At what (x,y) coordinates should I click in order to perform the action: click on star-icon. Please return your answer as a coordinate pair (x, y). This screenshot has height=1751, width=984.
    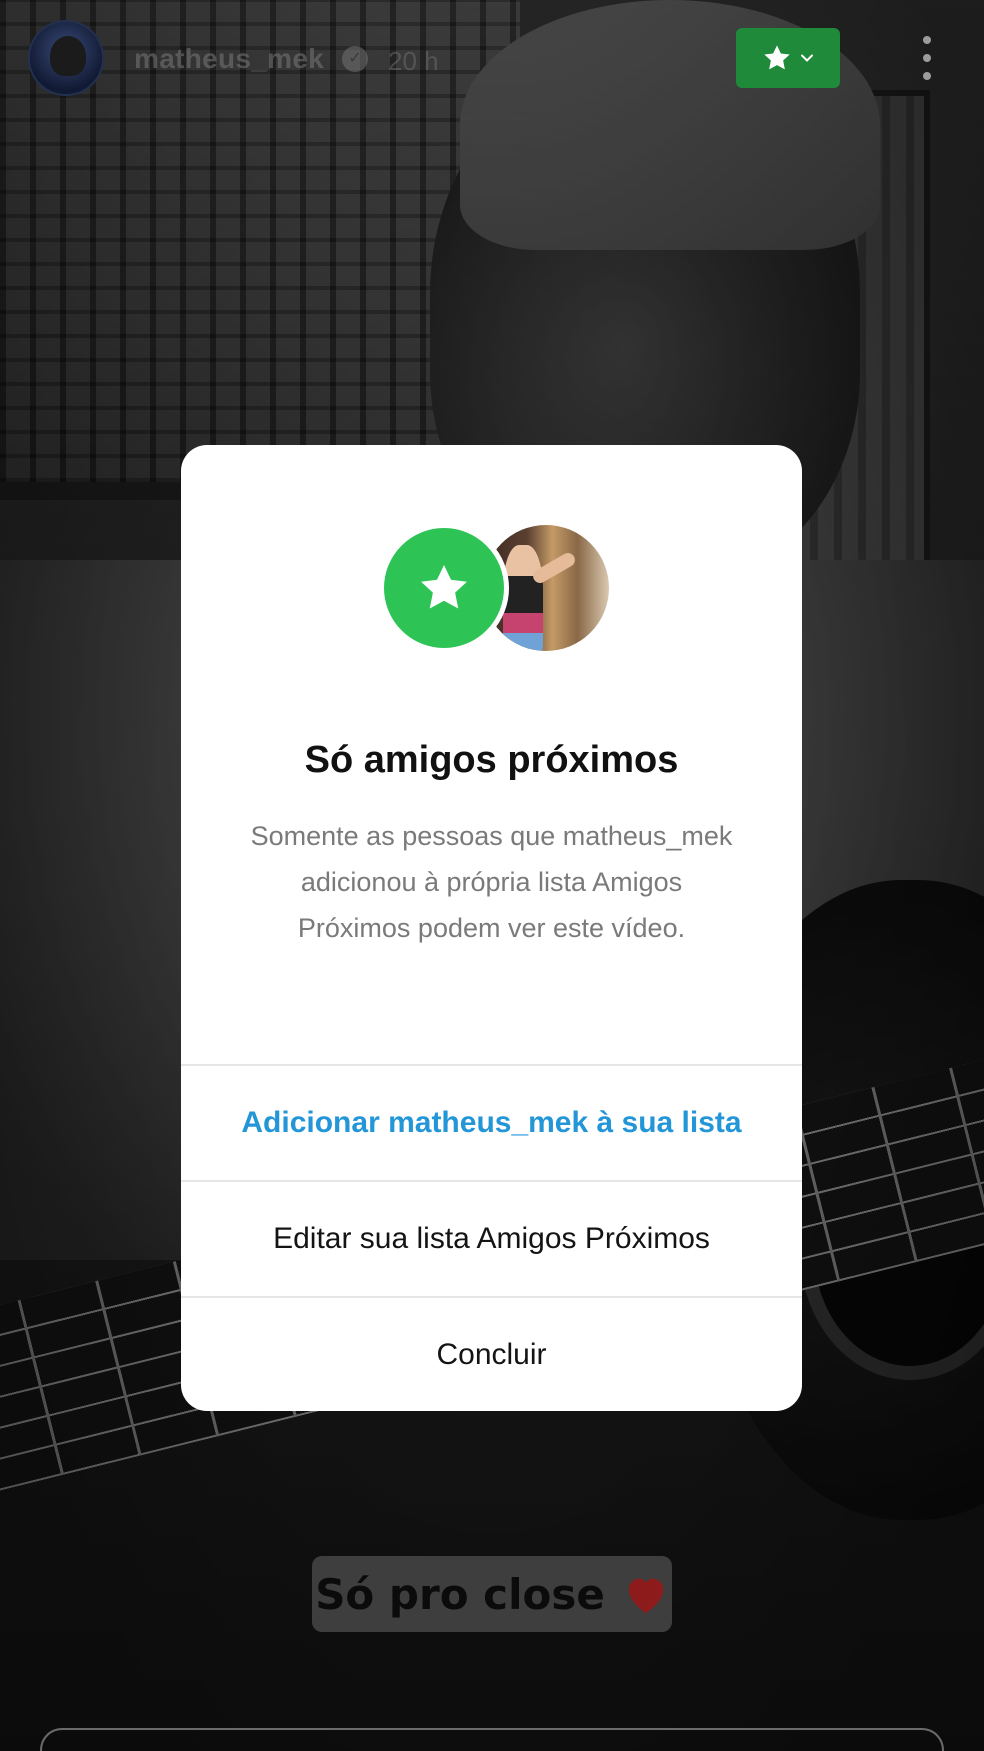
    Looking at the image, I should click on (777, 57).